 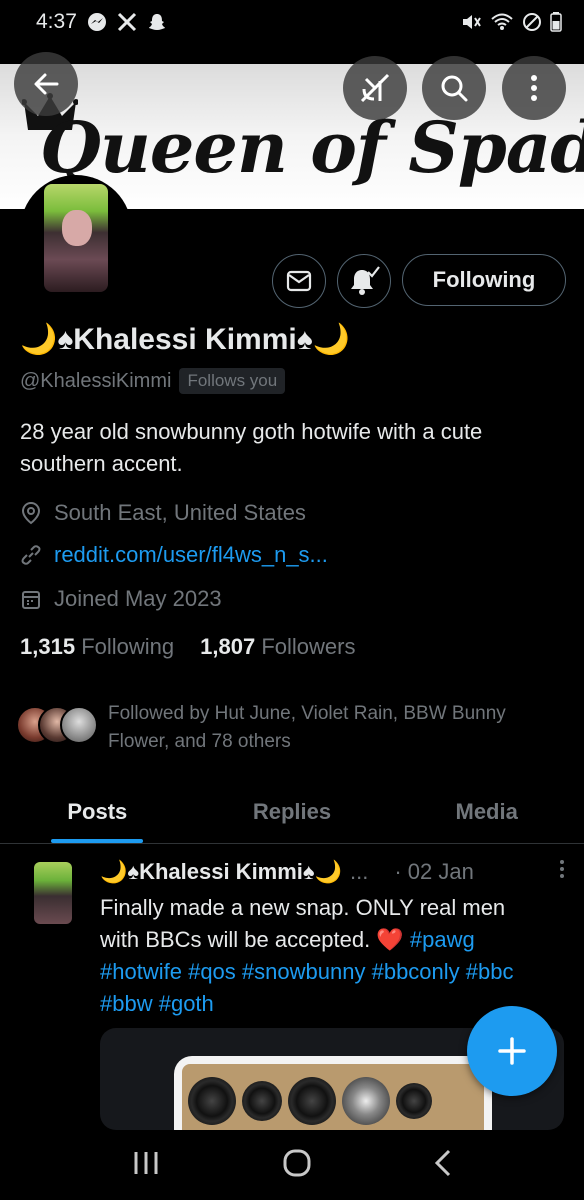 What do you see at coordinates (212, 971) in the screenshot?
I see `hashtag: #qos` at bounding box center [212, 971].